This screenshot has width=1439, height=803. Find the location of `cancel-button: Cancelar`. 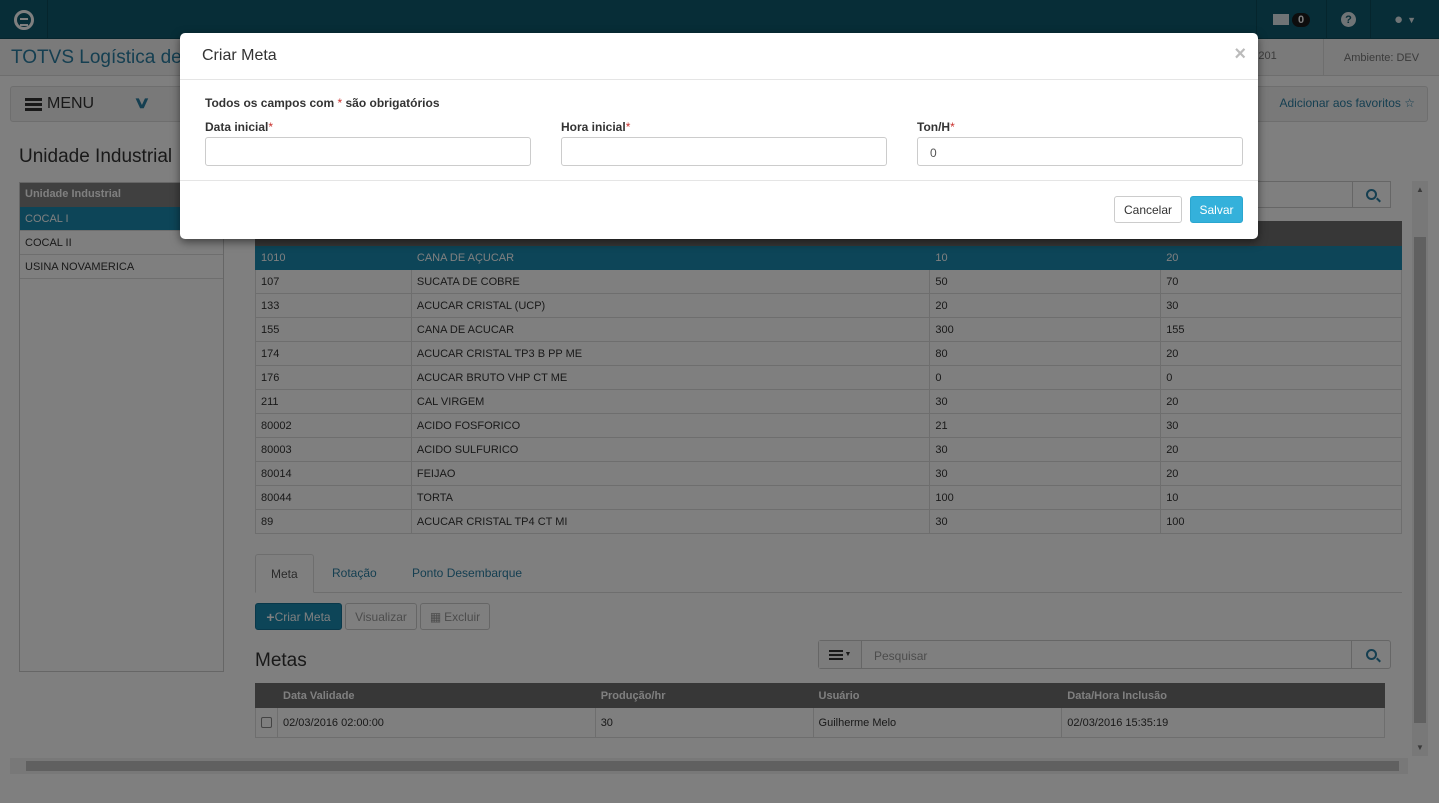

cancel-button: Cancelar is located at coordinates (1148, 209).